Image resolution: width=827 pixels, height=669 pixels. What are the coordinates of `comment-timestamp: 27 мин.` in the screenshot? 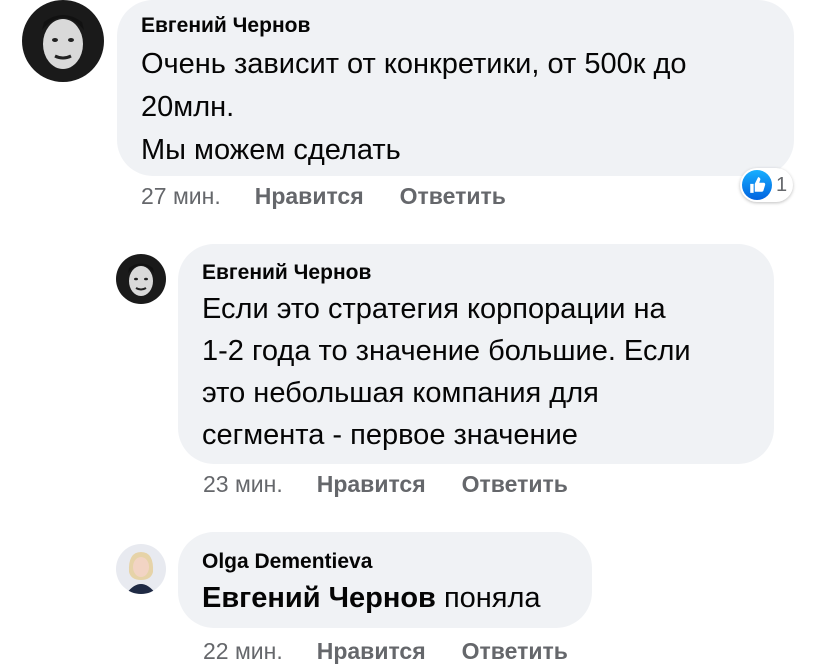 It's located at (181, 196).